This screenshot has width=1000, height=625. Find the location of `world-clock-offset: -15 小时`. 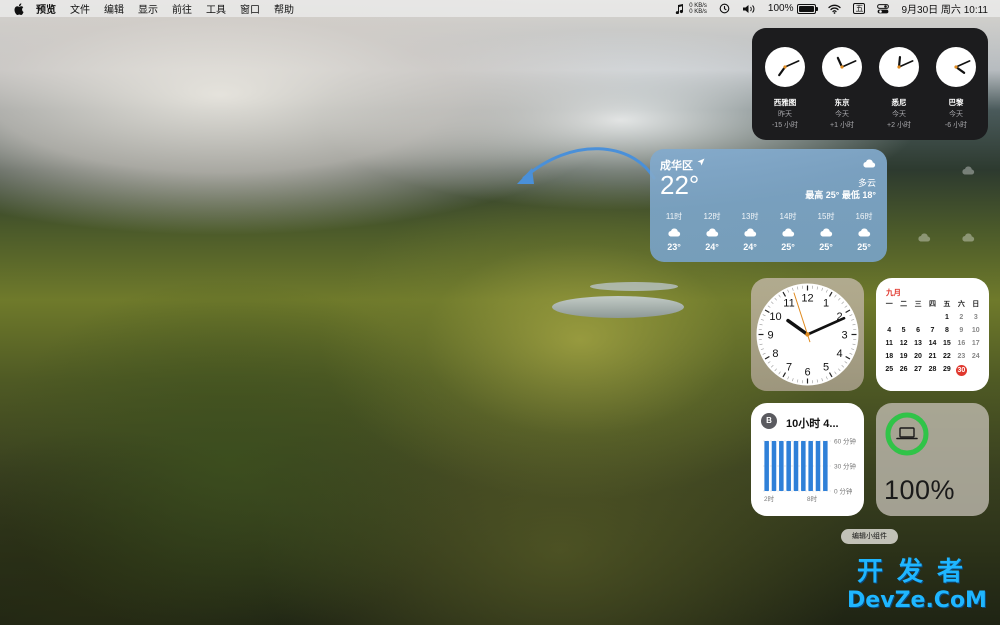

world-clock-offset: -15 小时 is located at coordinates (785, 125).